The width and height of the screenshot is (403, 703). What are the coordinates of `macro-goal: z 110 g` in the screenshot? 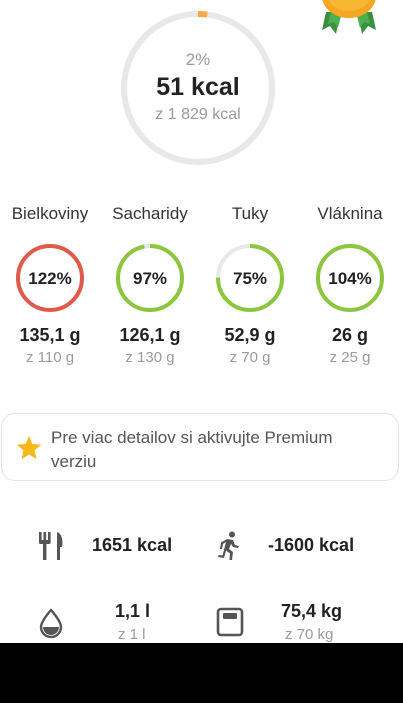 It's located at (50, 357).